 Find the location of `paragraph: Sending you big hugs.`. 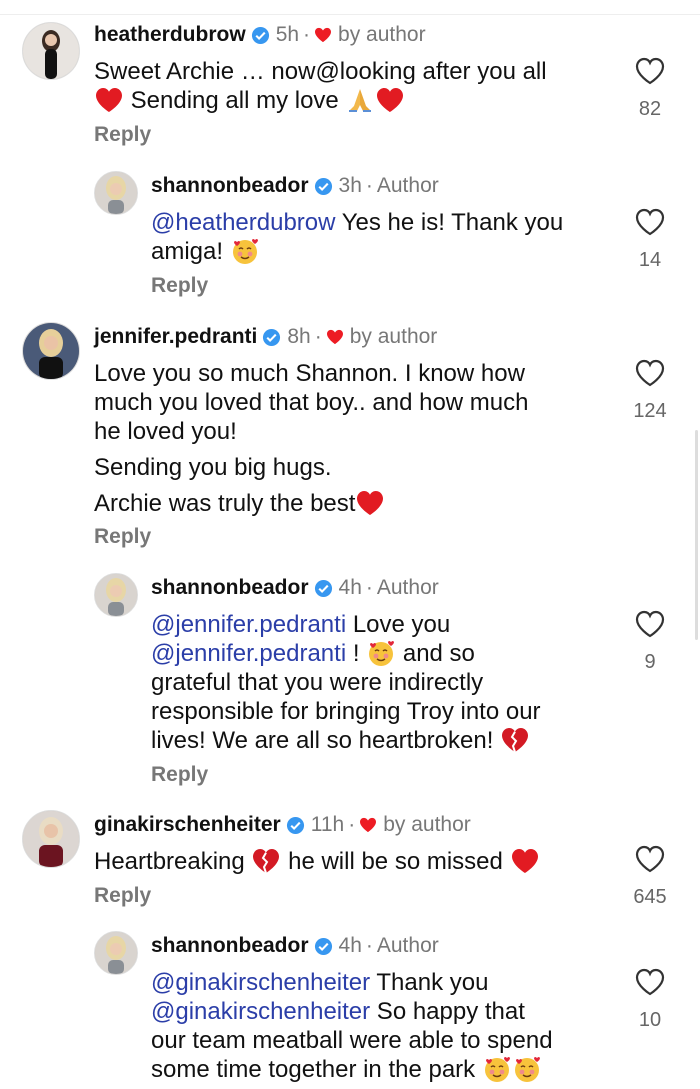

paragraph: Sending you big hugs. is located at coordinates (354, 467).